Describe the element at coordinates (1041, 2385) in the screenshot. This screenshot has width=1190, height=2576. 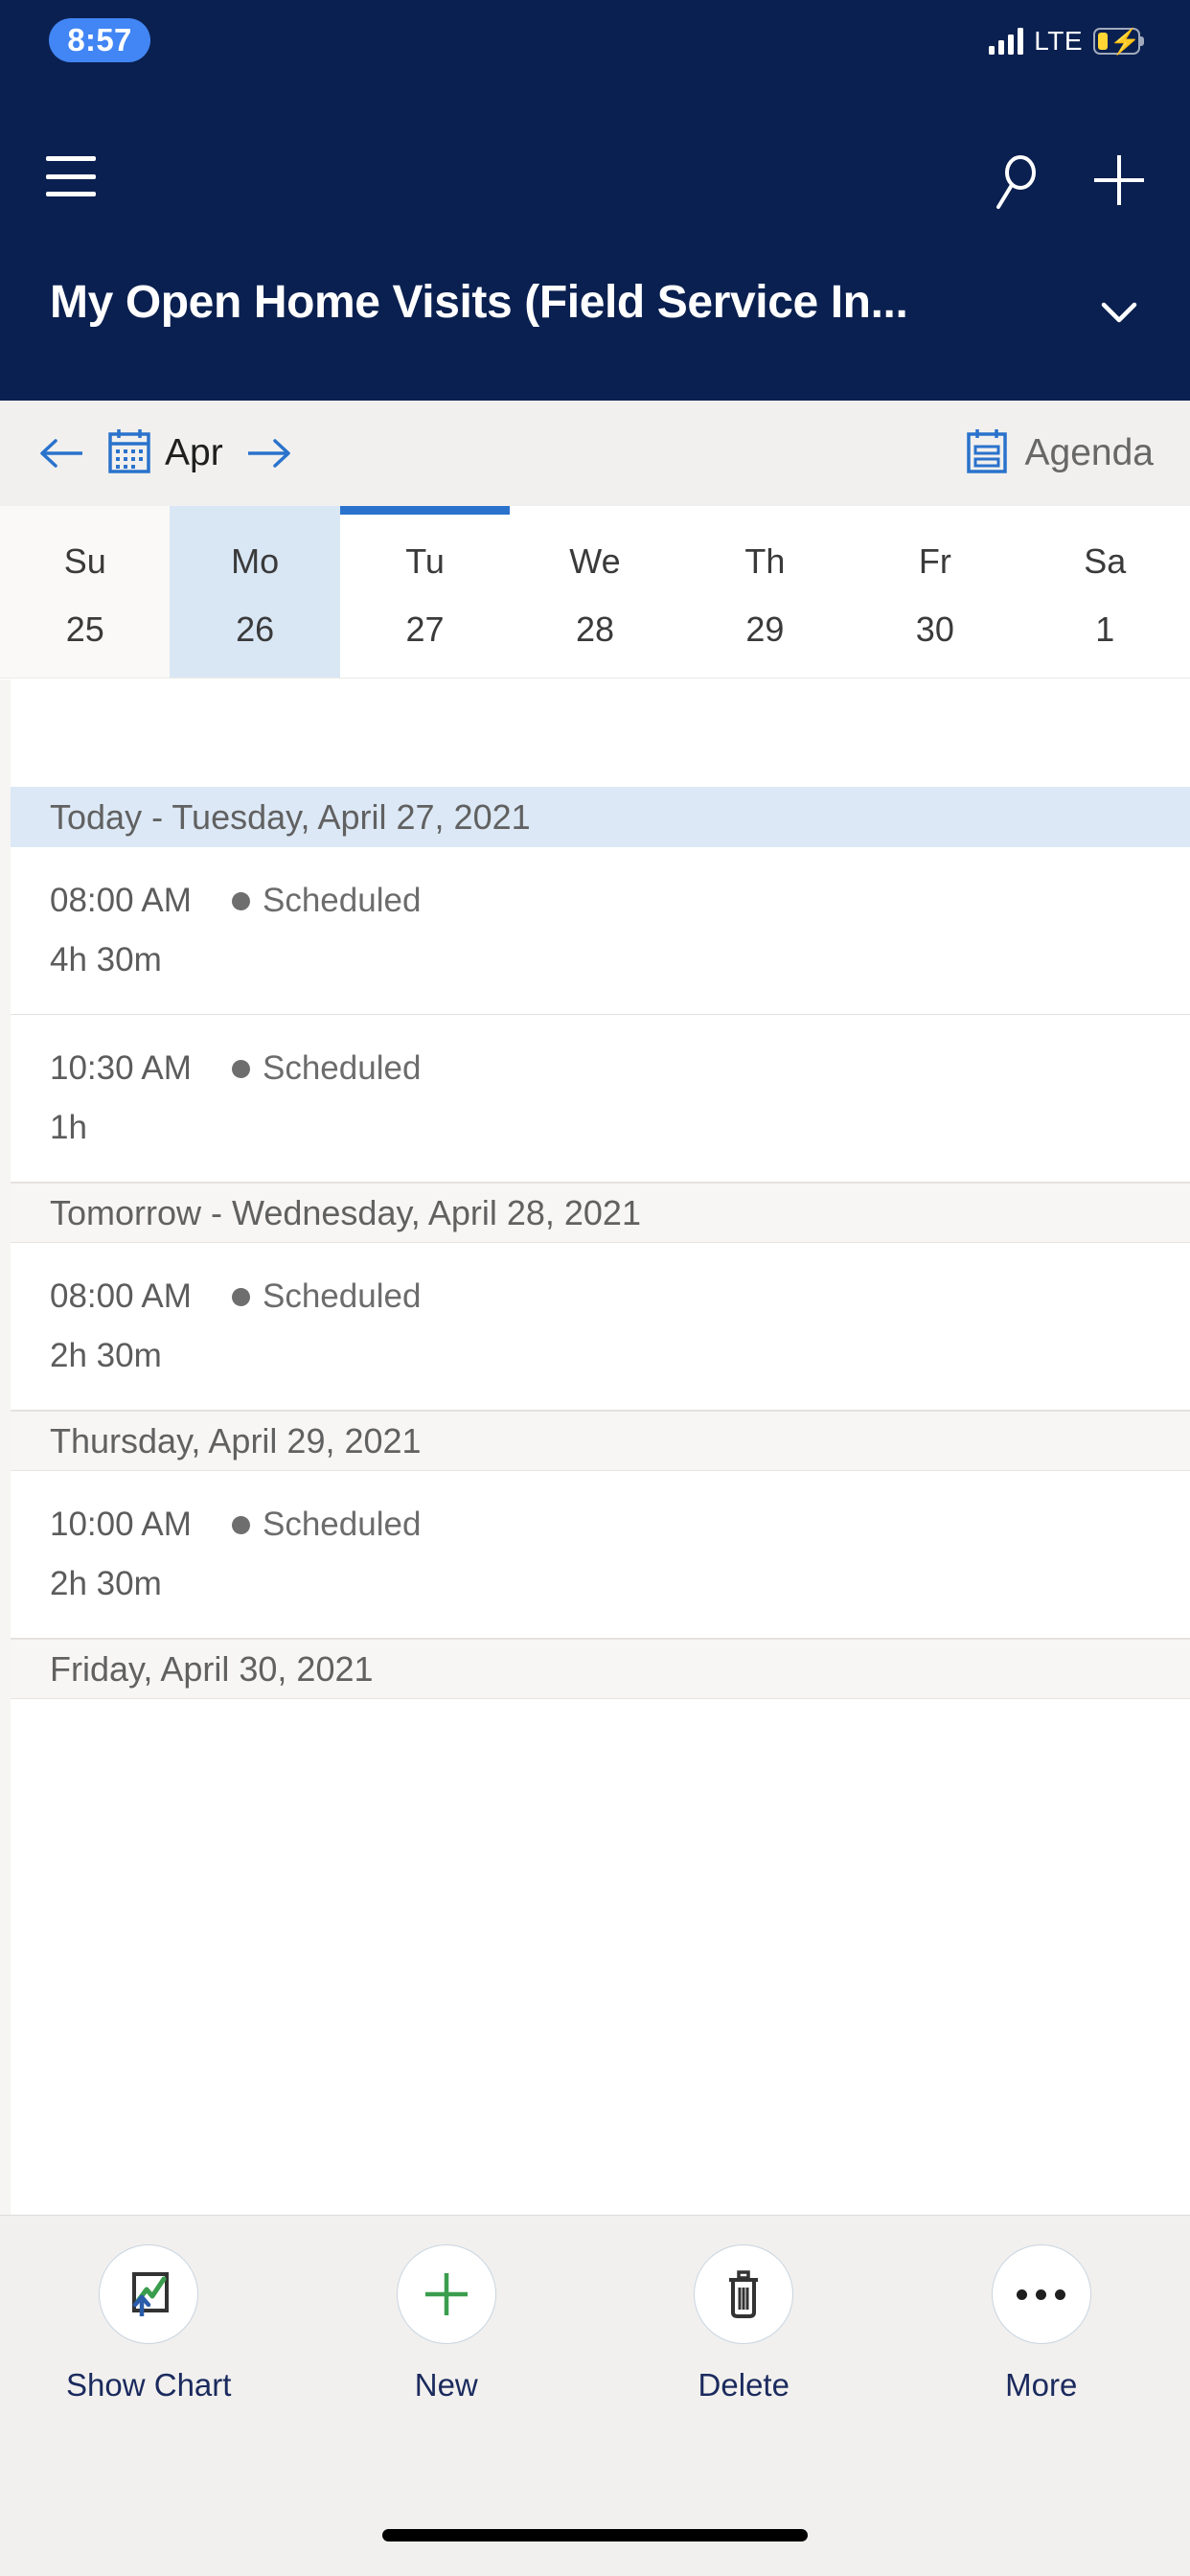
I see `command-label: More` at that location.